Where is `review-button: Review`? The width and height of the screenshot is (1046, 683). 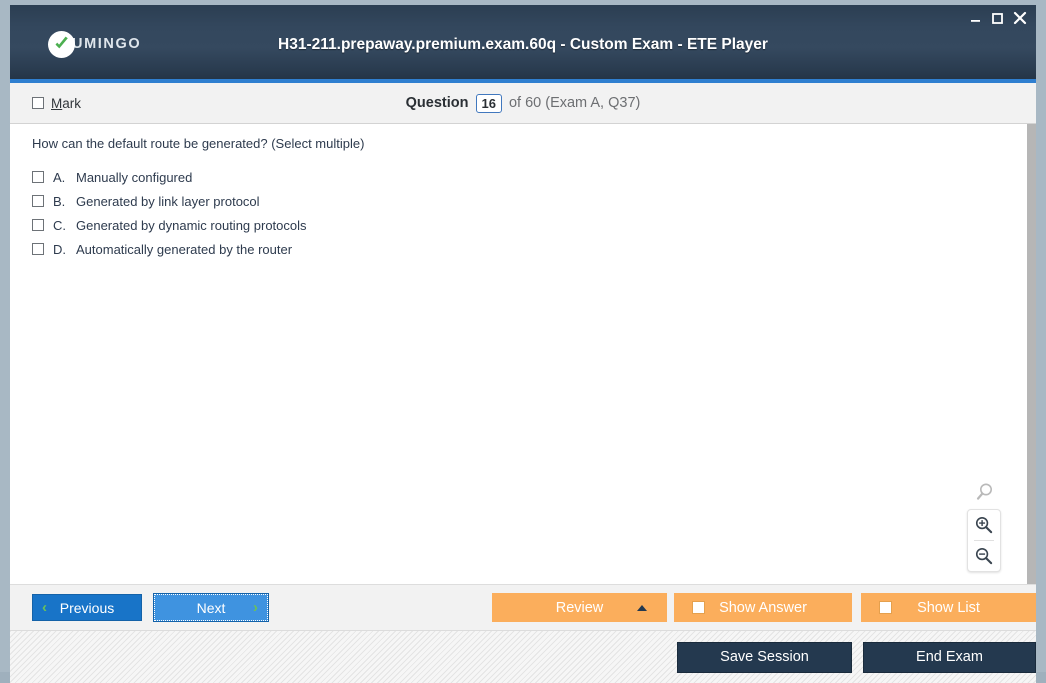 review-button: Review is located at coordinates (579, 607).